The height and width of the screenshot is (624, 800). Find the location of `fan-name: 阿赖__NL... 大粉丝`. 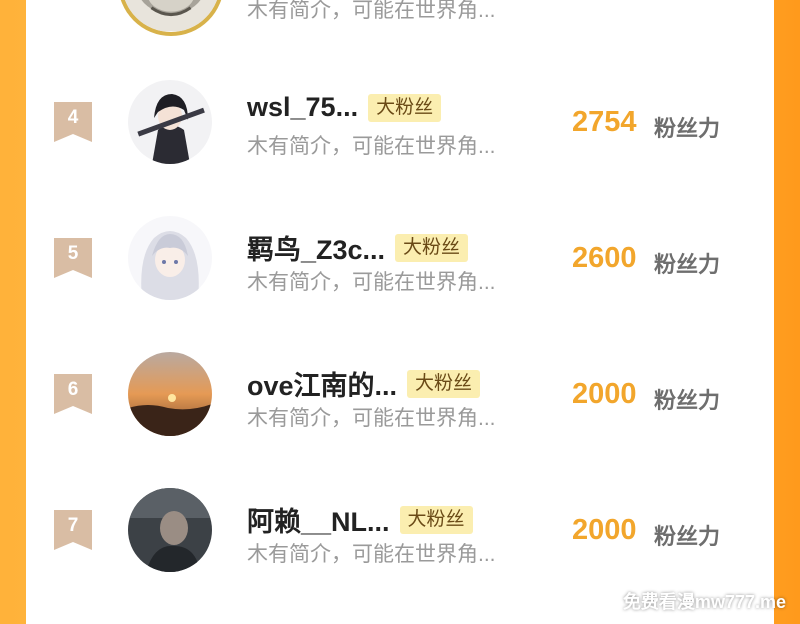

fan-name: 阿赖__NL... 大粉丝 is located at coordinates (360, 519).